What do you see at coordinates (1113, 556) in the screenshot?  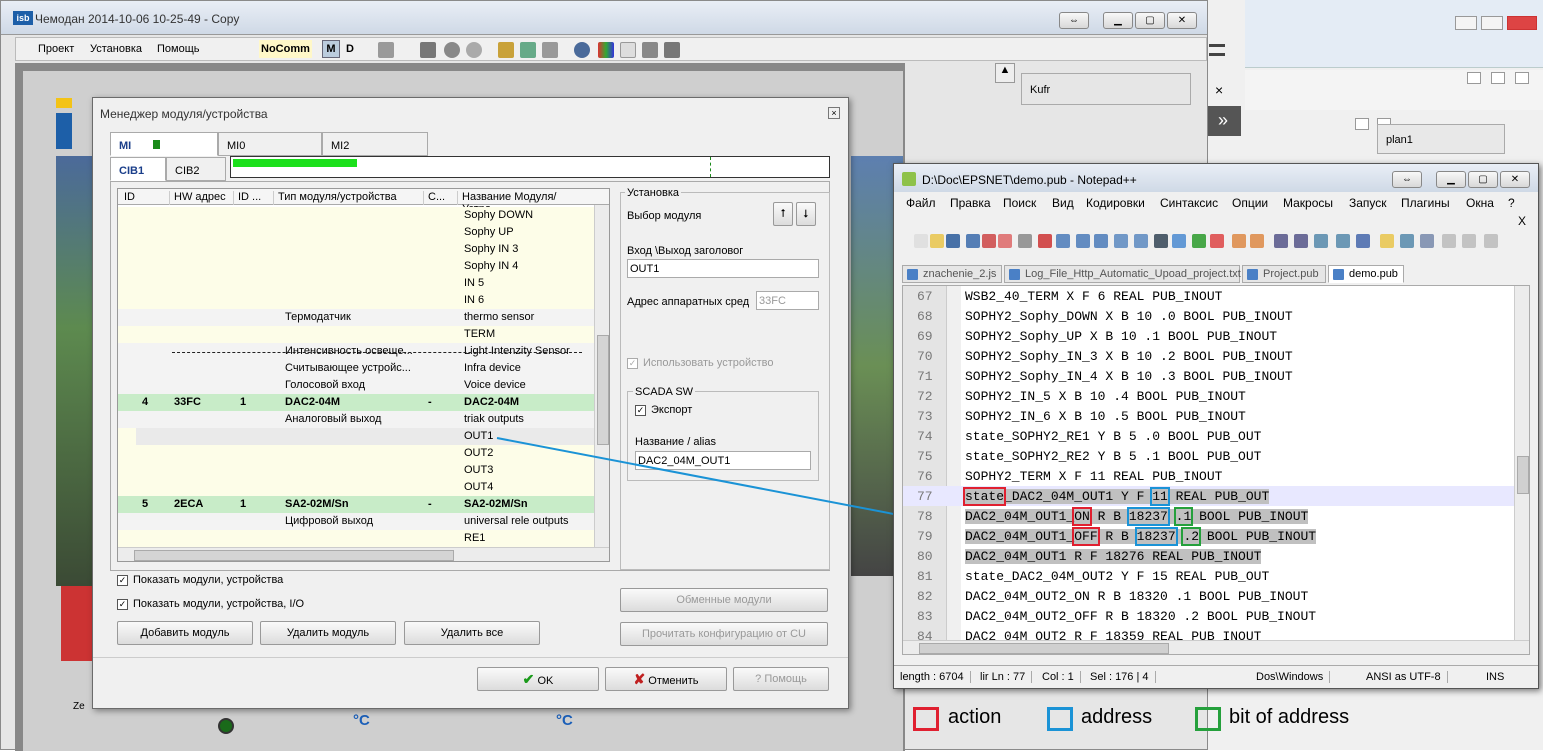 I see `line-text: DAC2_04M_OUT1 R F 18276 REAL PUB_INOUT` at bounding box center [1113, 556].